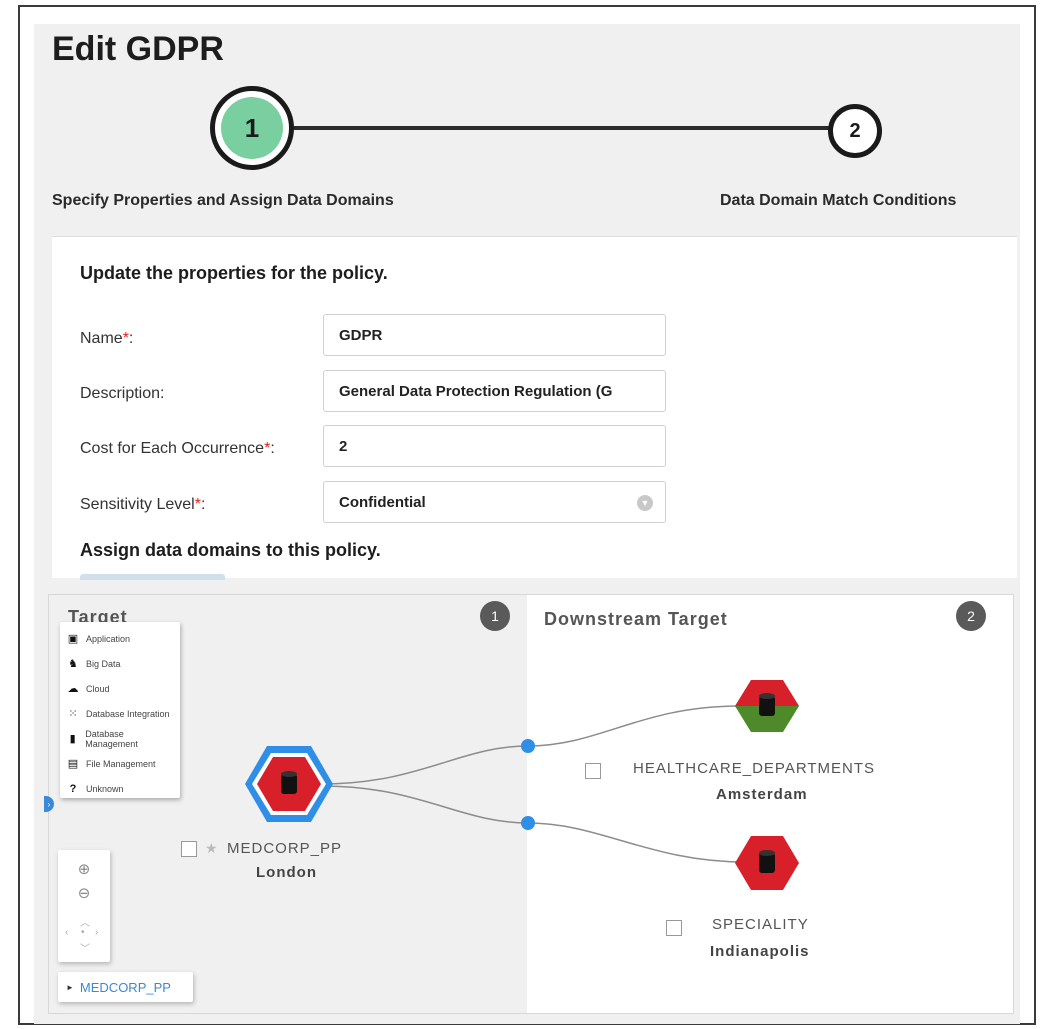 Image resolution: width=1049 pixels, height=1029 pixels. I want to click on big-data-icon: ♞, so click(73, 664).